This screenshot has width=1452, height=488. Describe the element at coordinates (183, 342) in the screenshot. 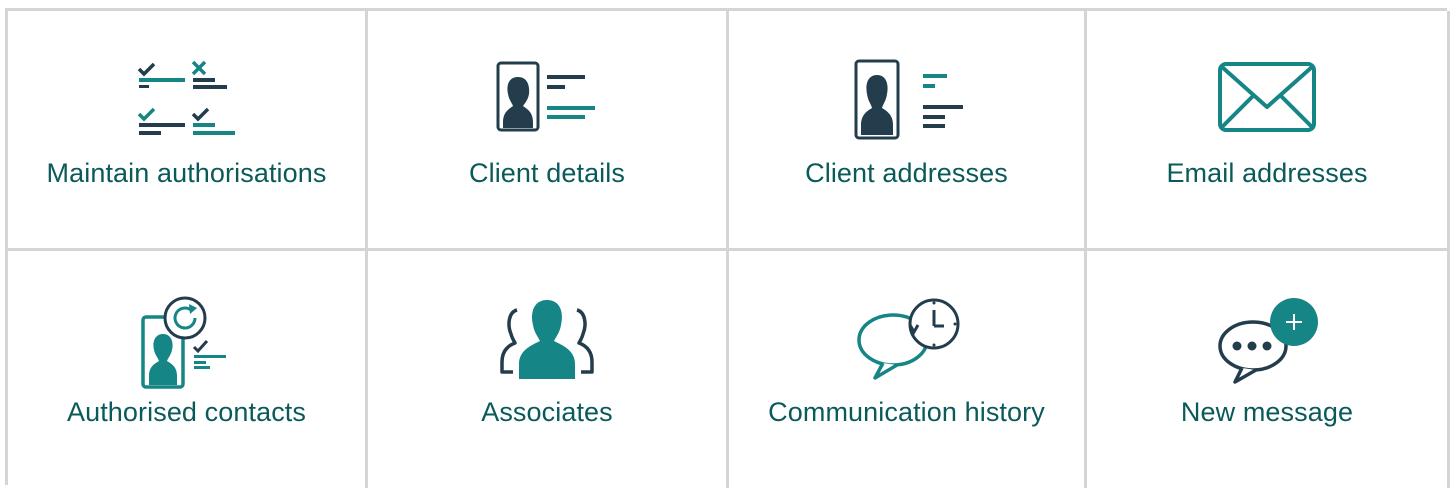

I see `authorised-contact-refresh-icon` at that location.